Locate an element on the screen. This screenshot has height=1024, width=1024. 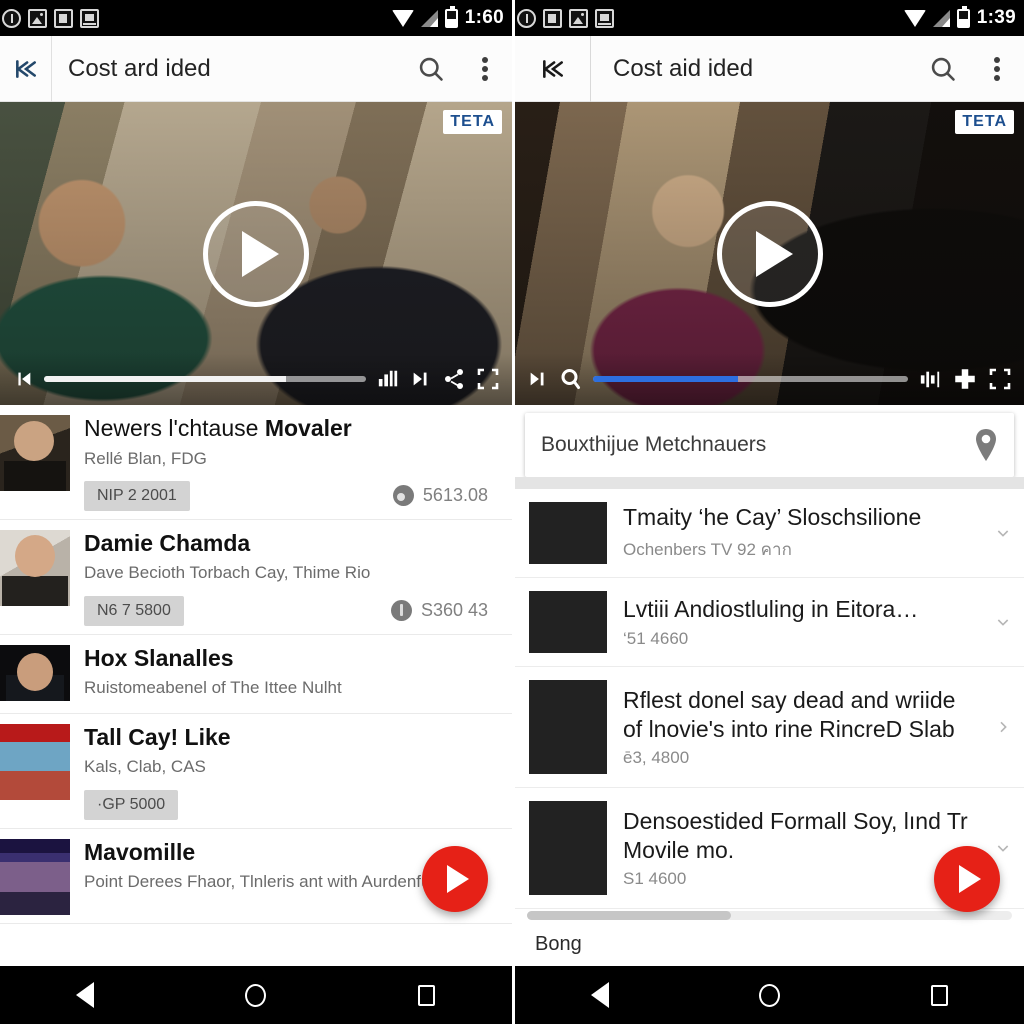
share-icon is located at coordinates (454, 379).